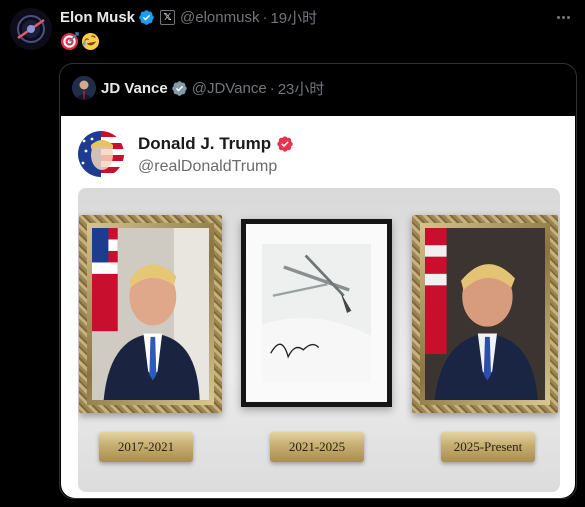  I want to click on frame-inner-right, so click(485, 314).